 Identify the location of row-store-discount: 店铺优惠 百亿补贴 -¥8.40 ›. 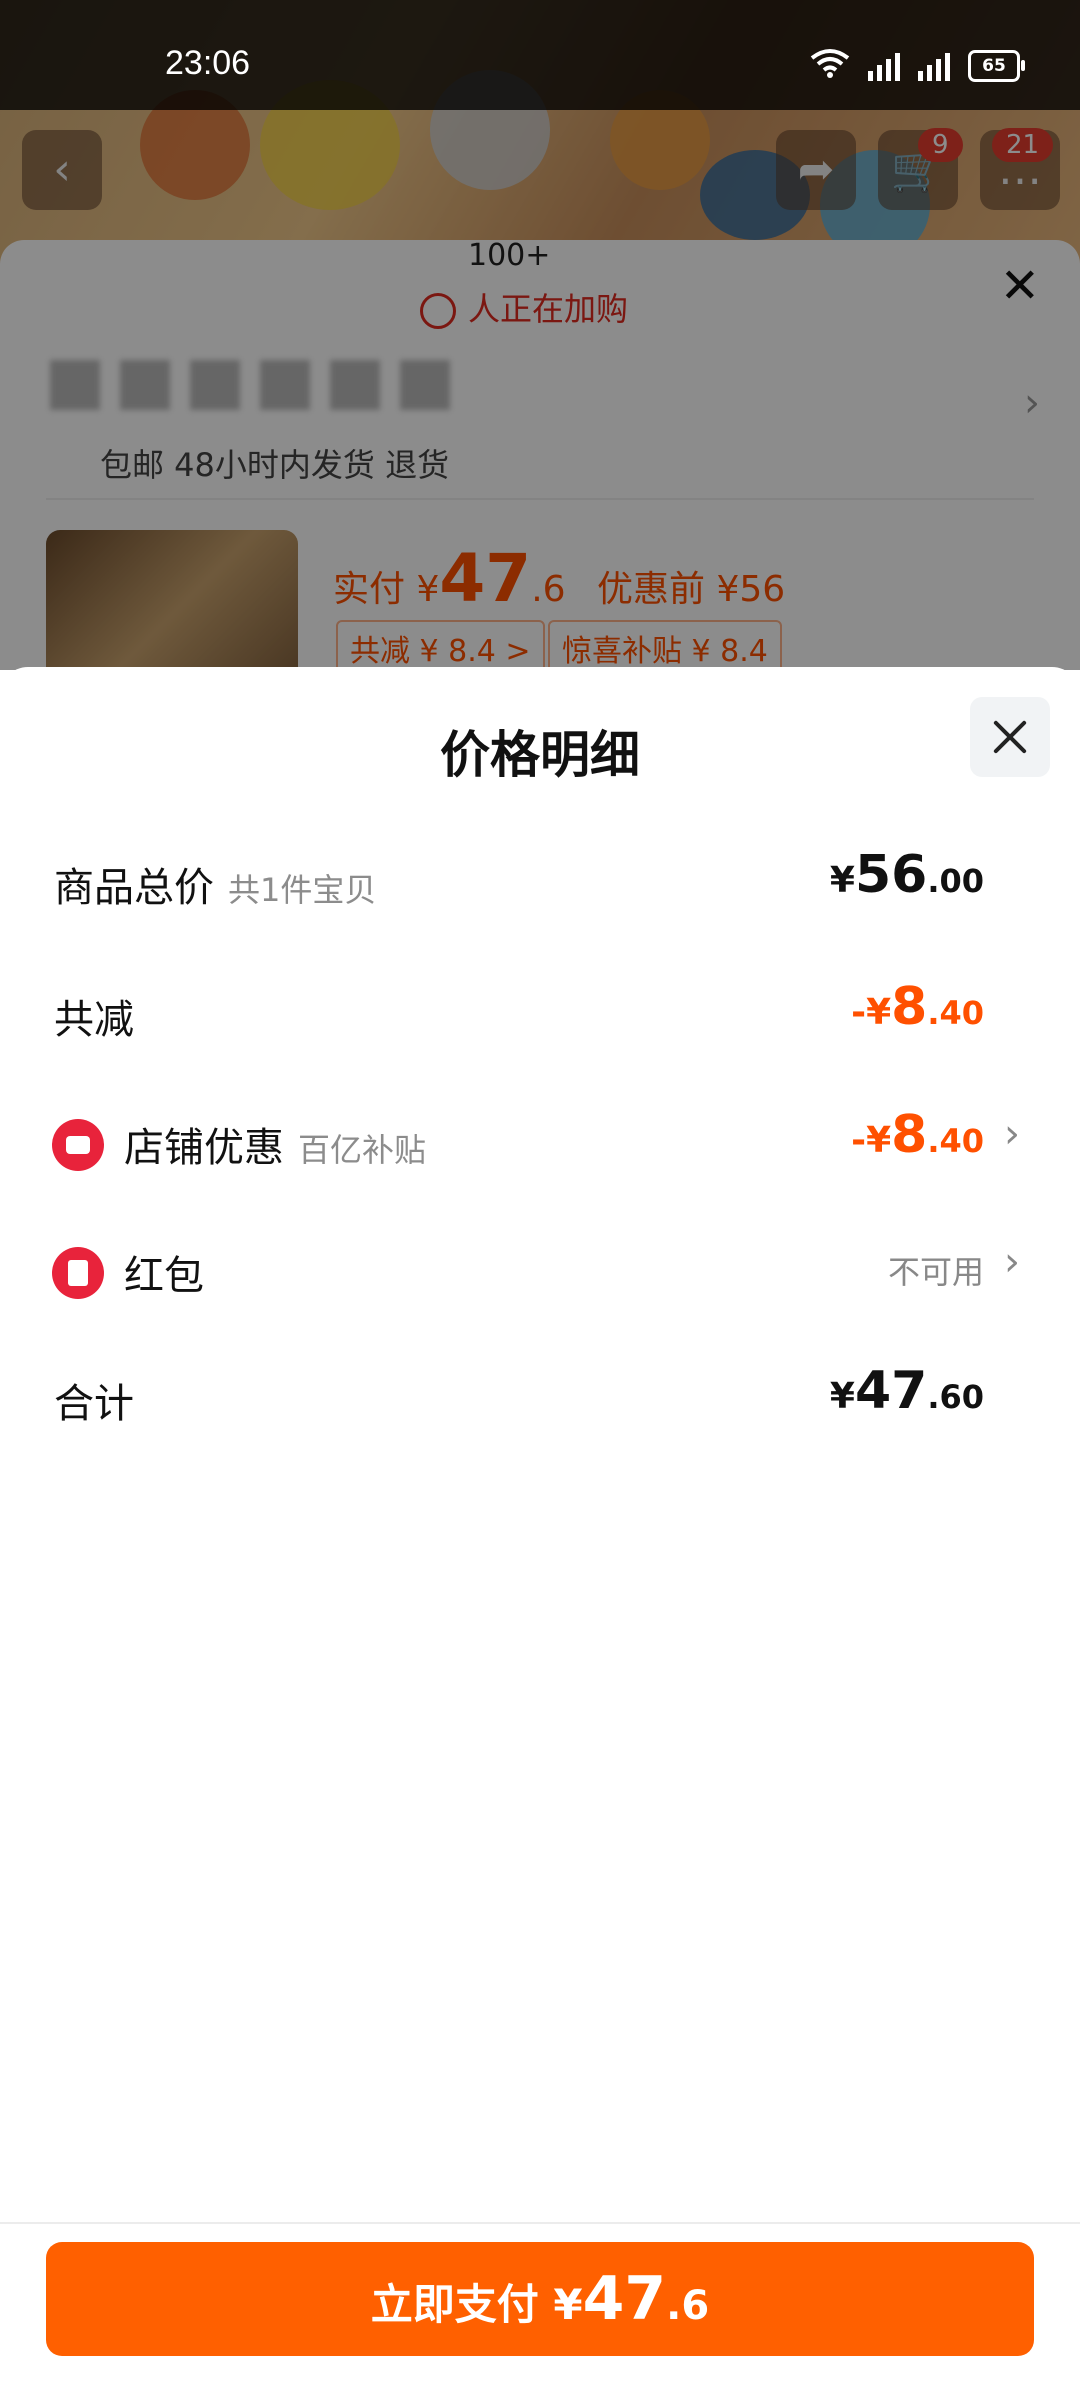
(540, 1142).